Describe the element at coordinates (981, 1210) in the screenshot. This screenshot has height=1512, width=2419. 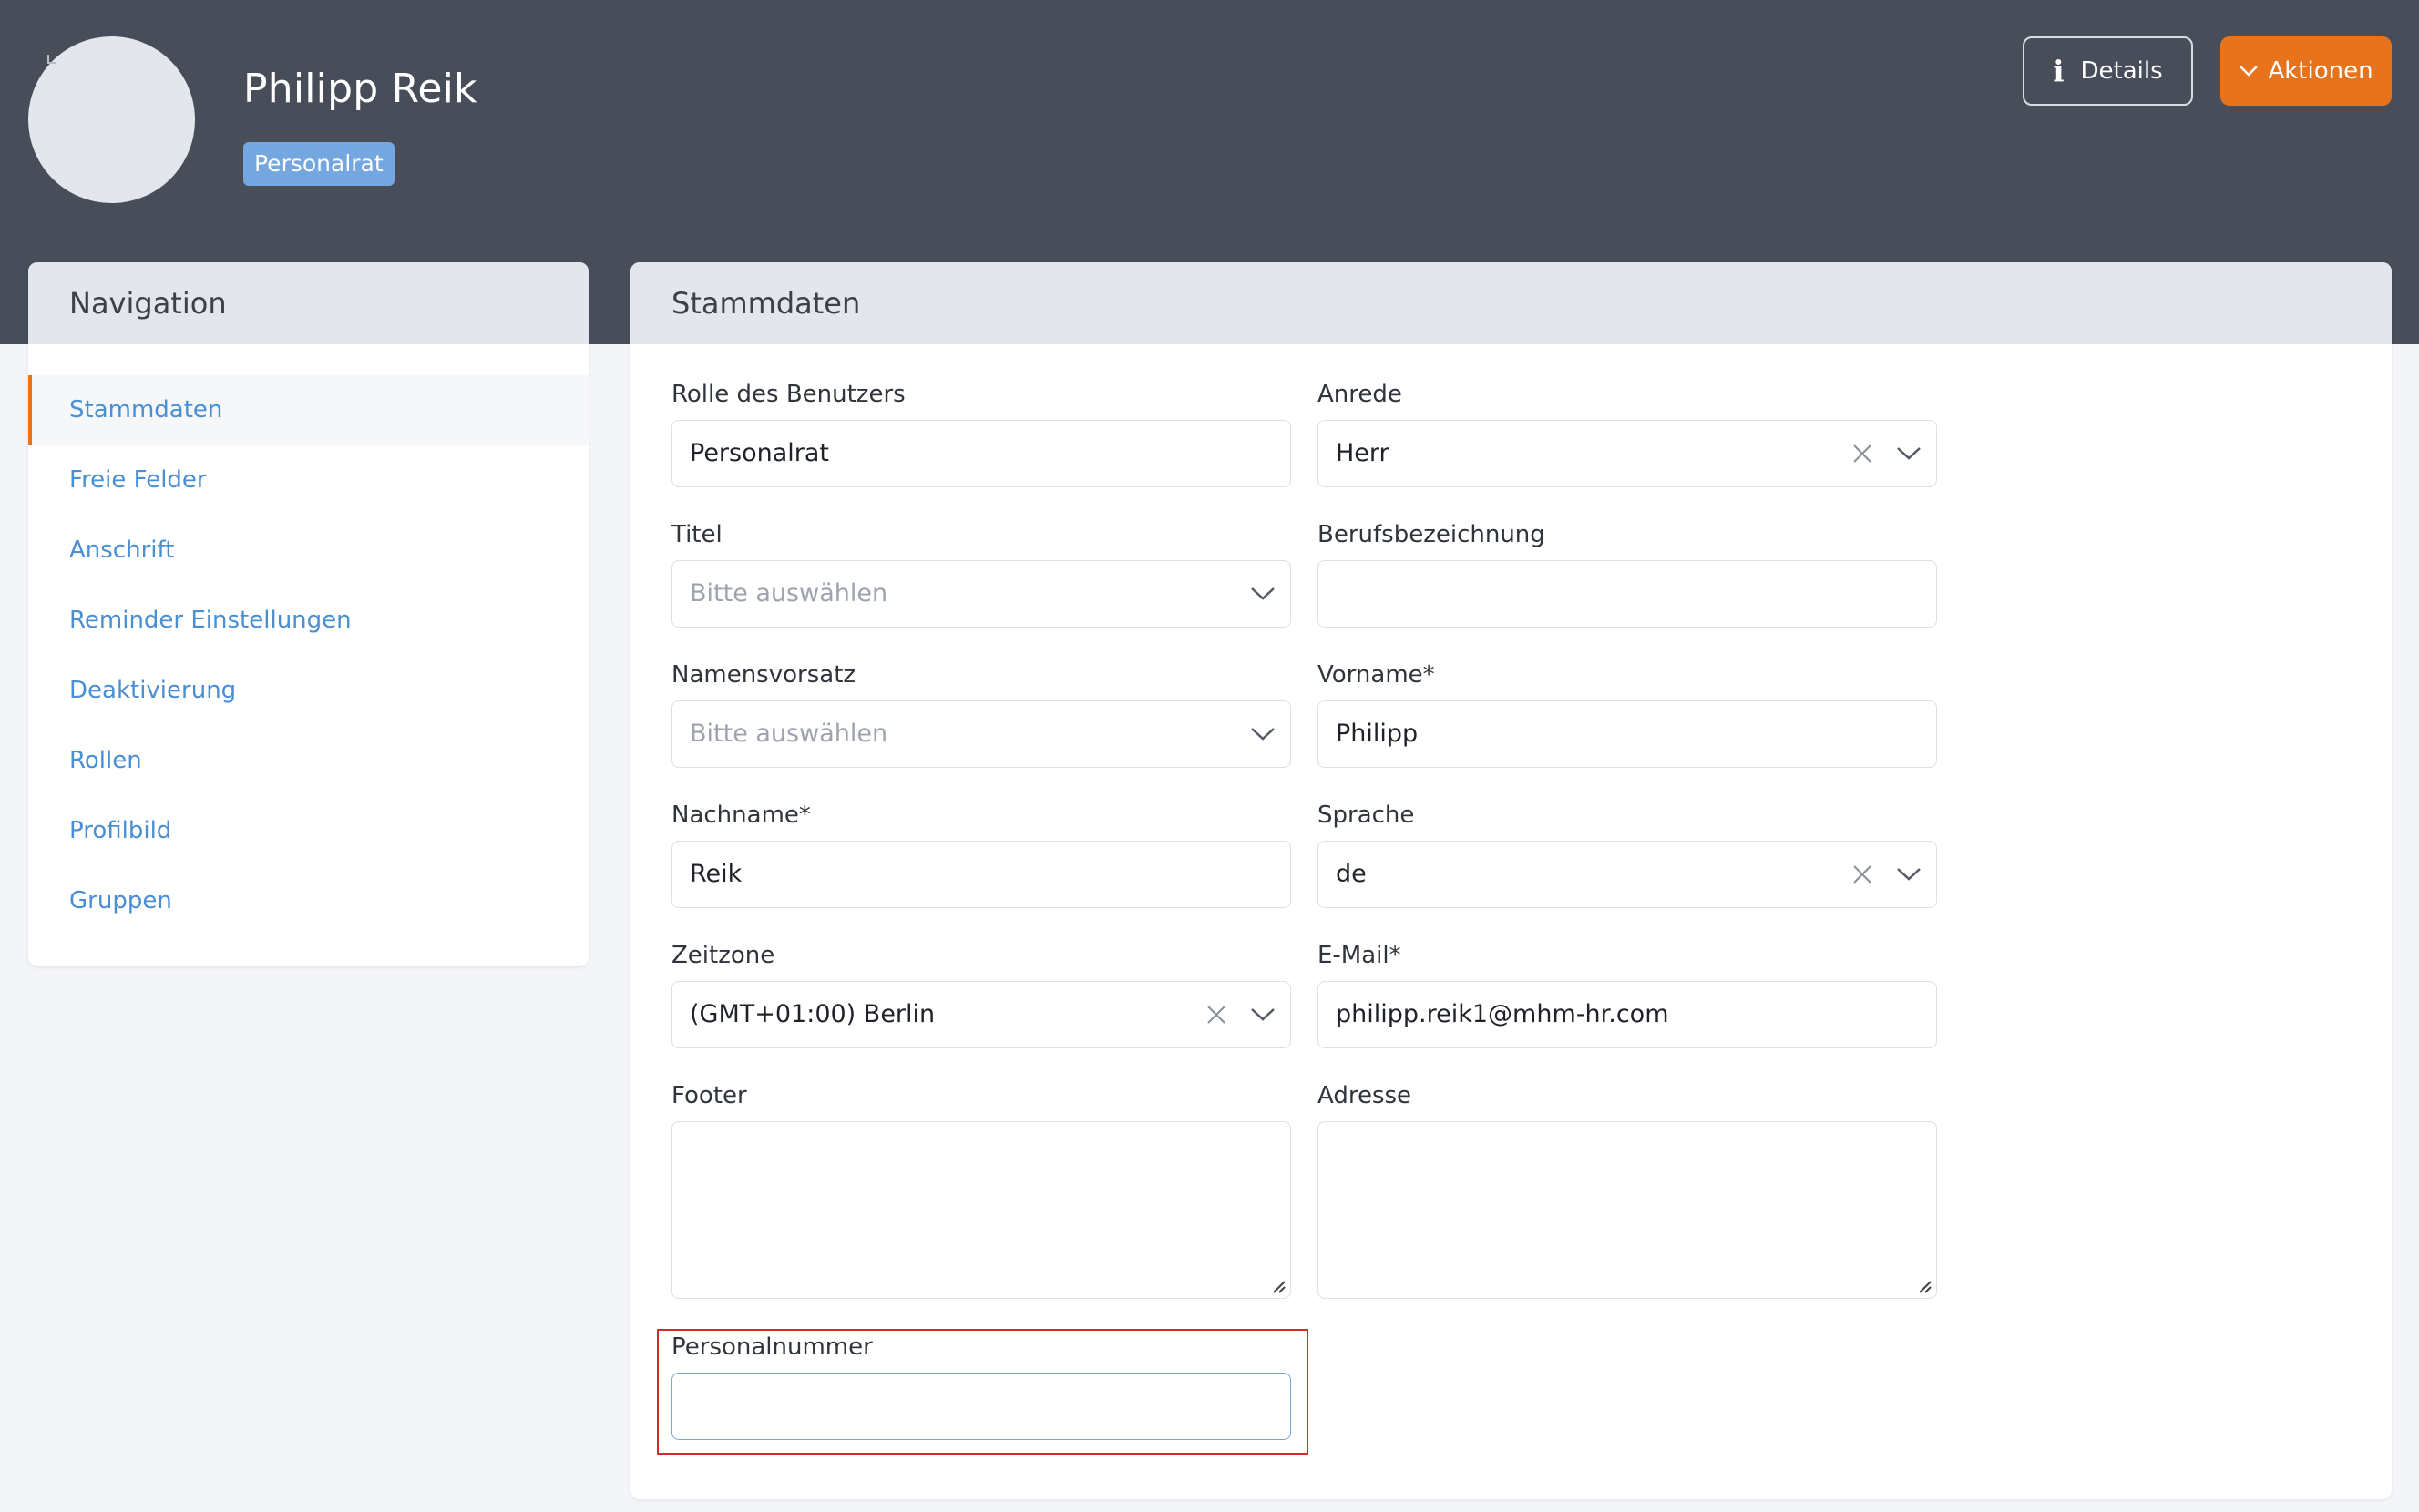
I see `footer-textarea` at that location.